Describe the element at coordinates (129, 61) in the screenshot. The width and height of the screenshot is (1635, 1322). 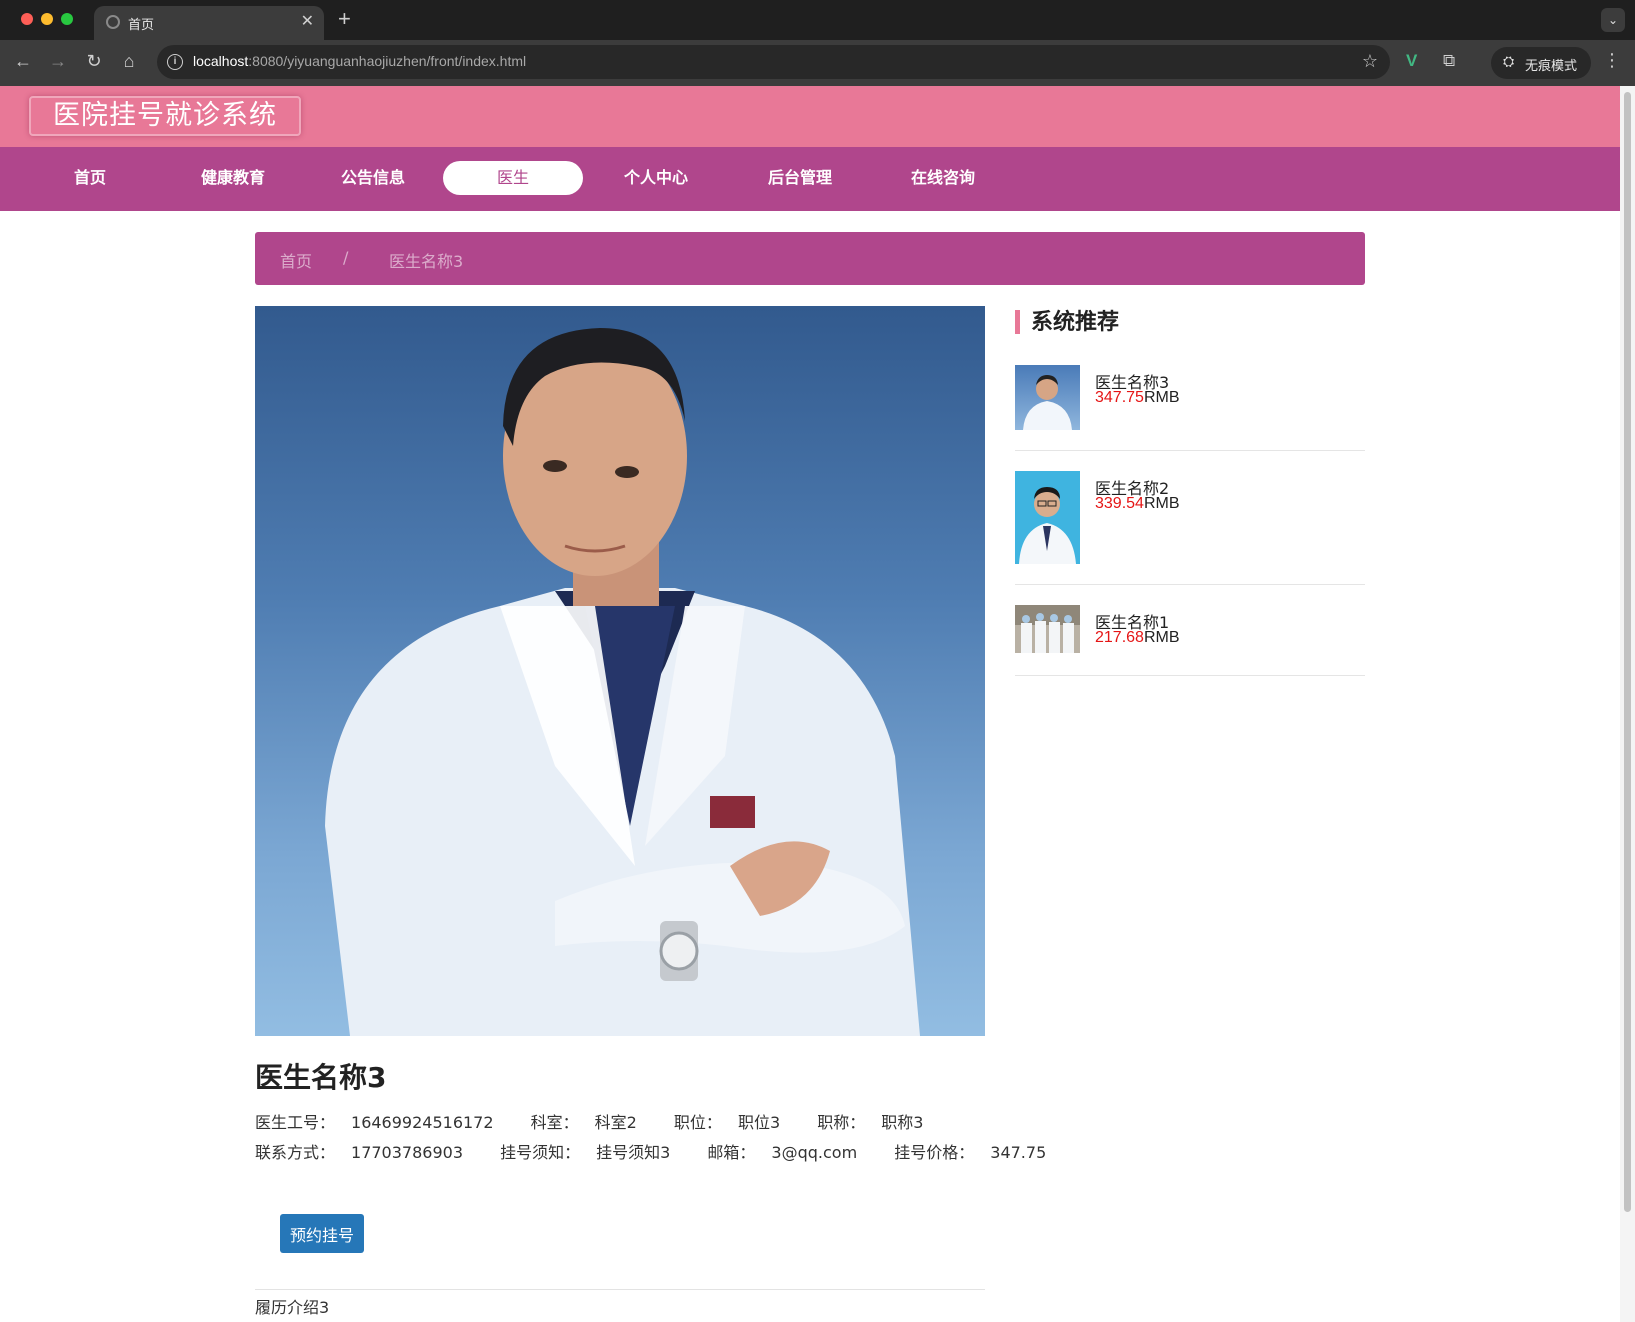
I see `home-icon: ⌂` at that location.